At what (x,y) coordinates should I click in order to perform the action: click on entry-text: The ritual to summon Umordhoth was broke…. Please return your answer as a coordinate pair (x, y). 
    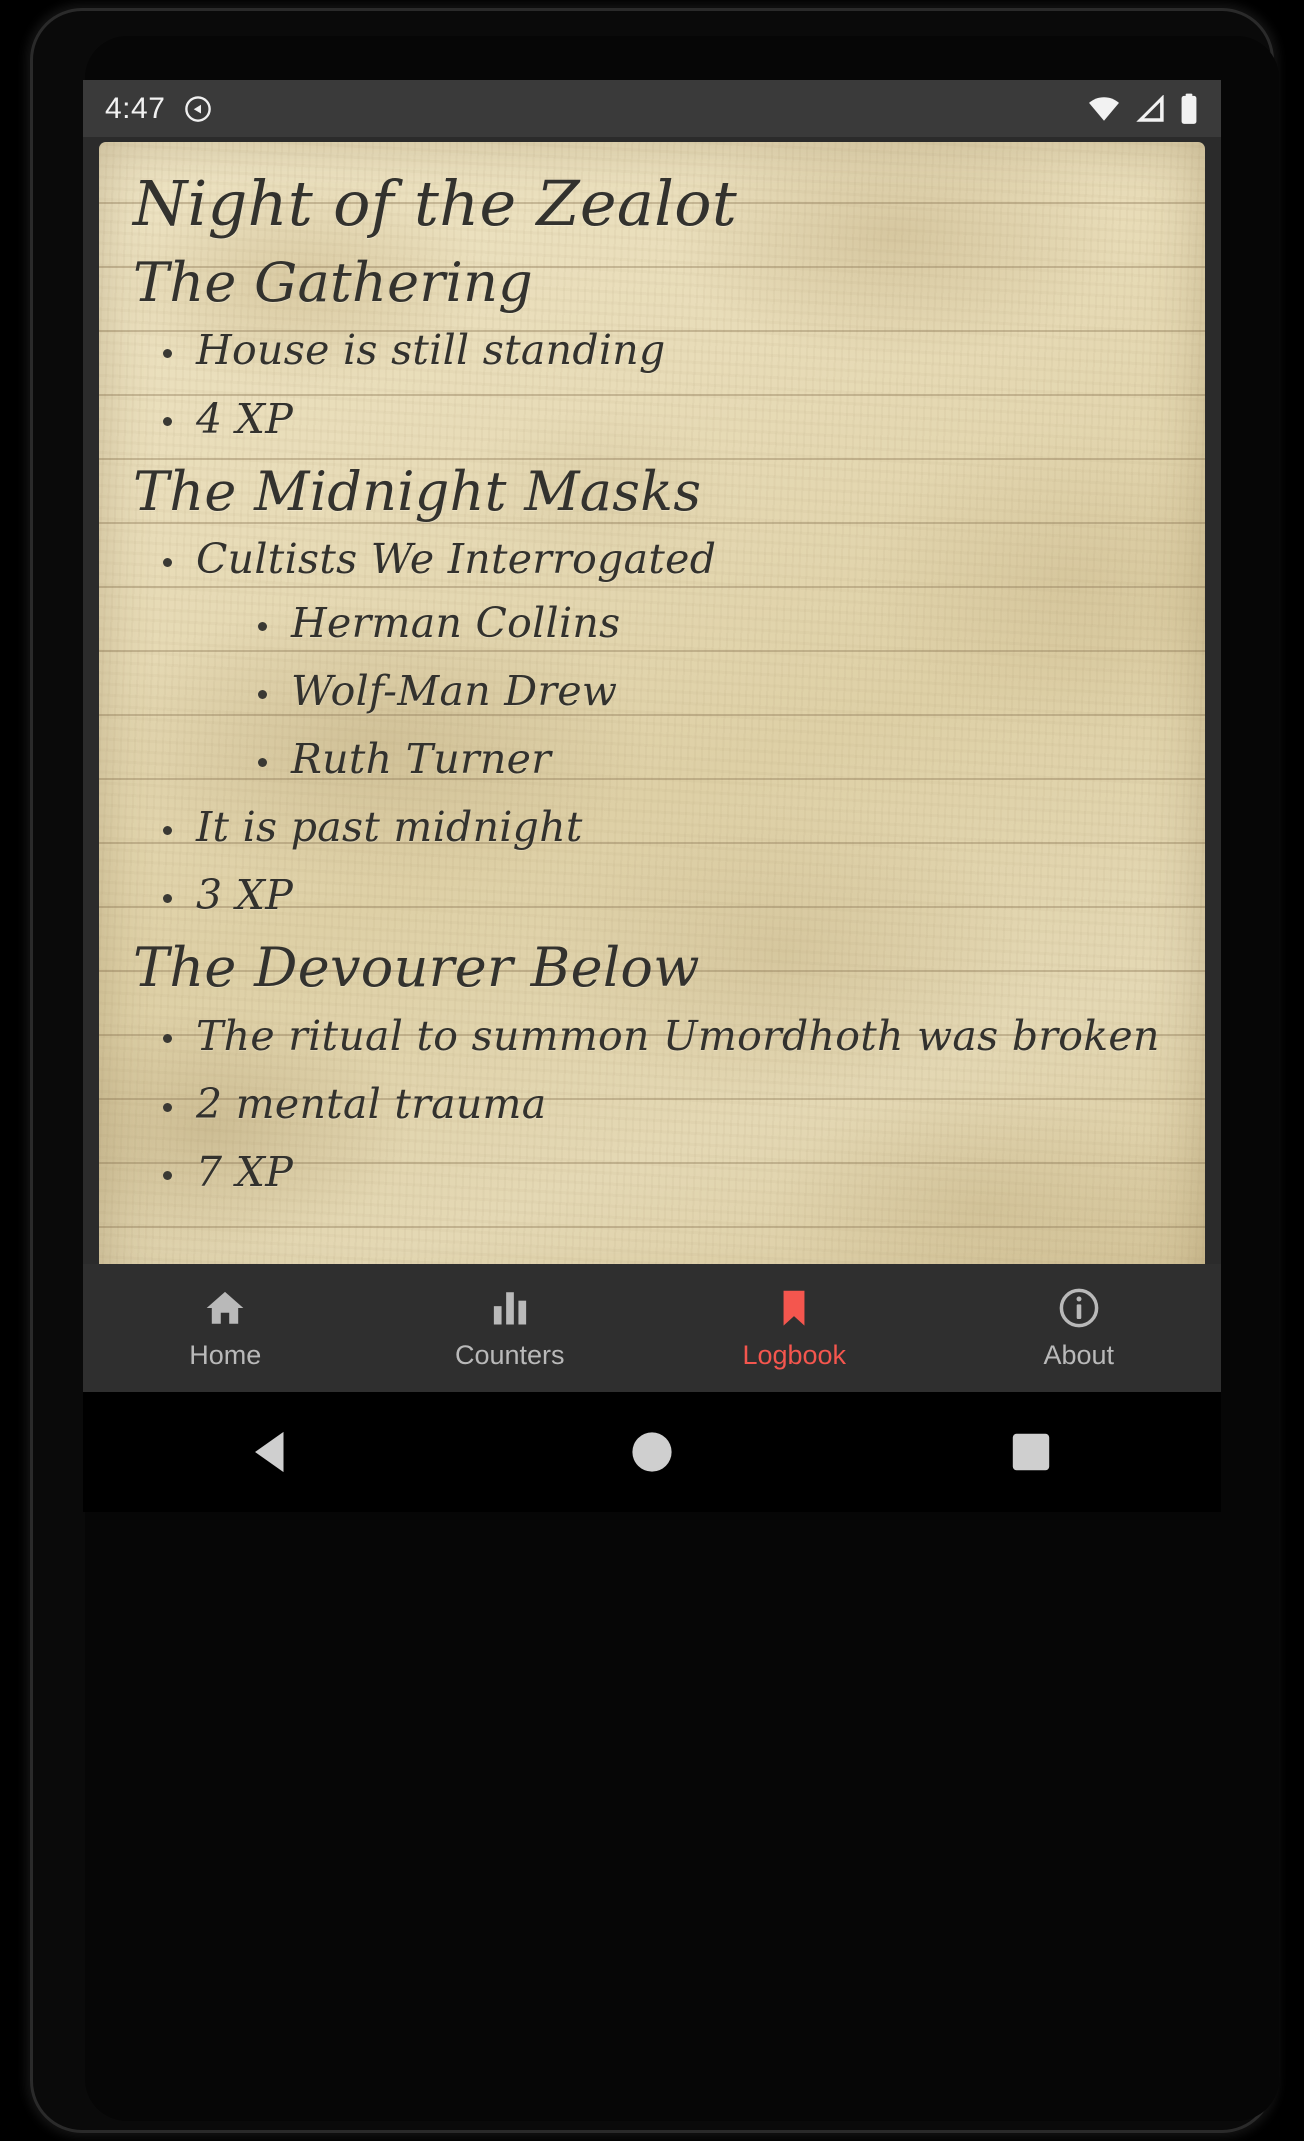
    Looking at the image, I should click on (678, 1035).